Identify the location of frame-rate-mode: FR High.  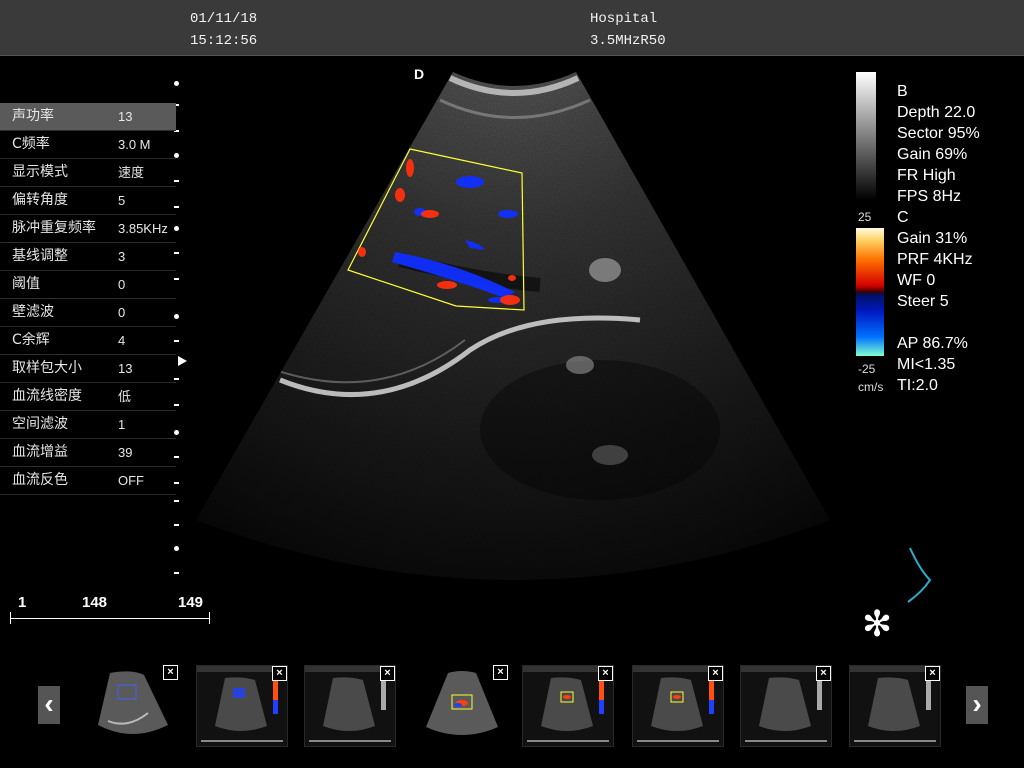
(926, 175).